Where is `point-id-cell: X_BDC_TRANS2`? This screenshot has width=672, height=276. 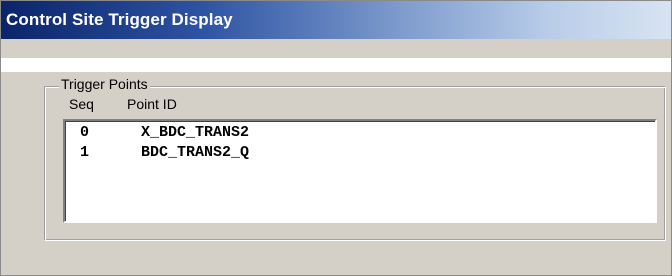
point-id-cell: X_BDC_TRANS2 is located at coordinates (195, 132).